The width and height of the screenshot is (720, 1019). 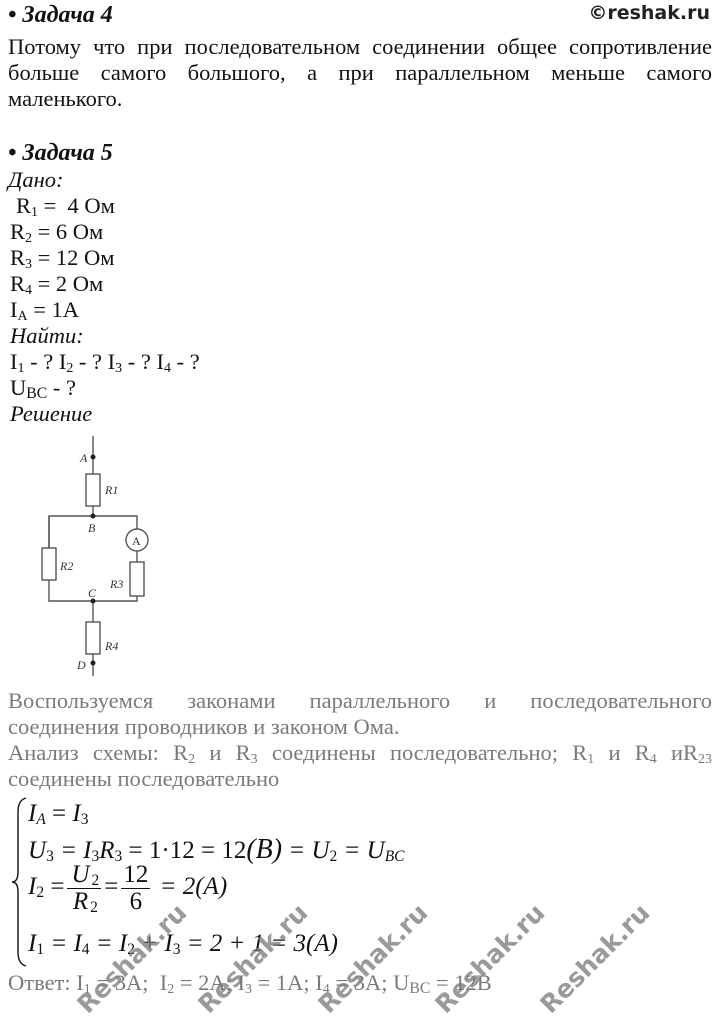 What do you see at coordinates (60, 15) in the screenshot?
I see `task4-heading: • Задача 4` at bounding box center [60, 15].